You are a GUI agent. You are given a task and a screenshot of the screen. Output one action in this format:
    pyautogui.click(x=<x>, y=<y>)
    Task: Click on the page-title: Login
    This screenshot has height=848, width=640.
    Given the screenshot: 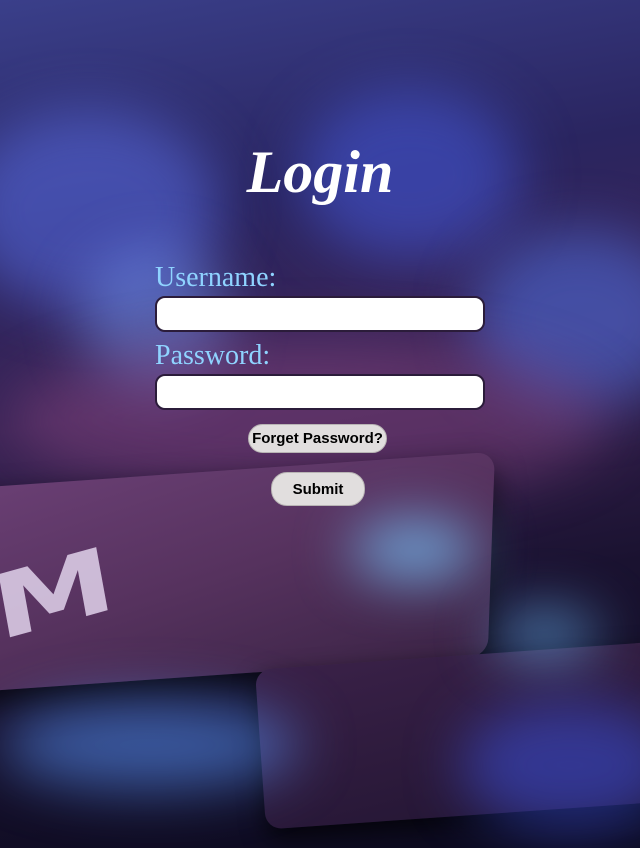 What is the action you would take?
    pyautogui.click(x=320, y=172)
    